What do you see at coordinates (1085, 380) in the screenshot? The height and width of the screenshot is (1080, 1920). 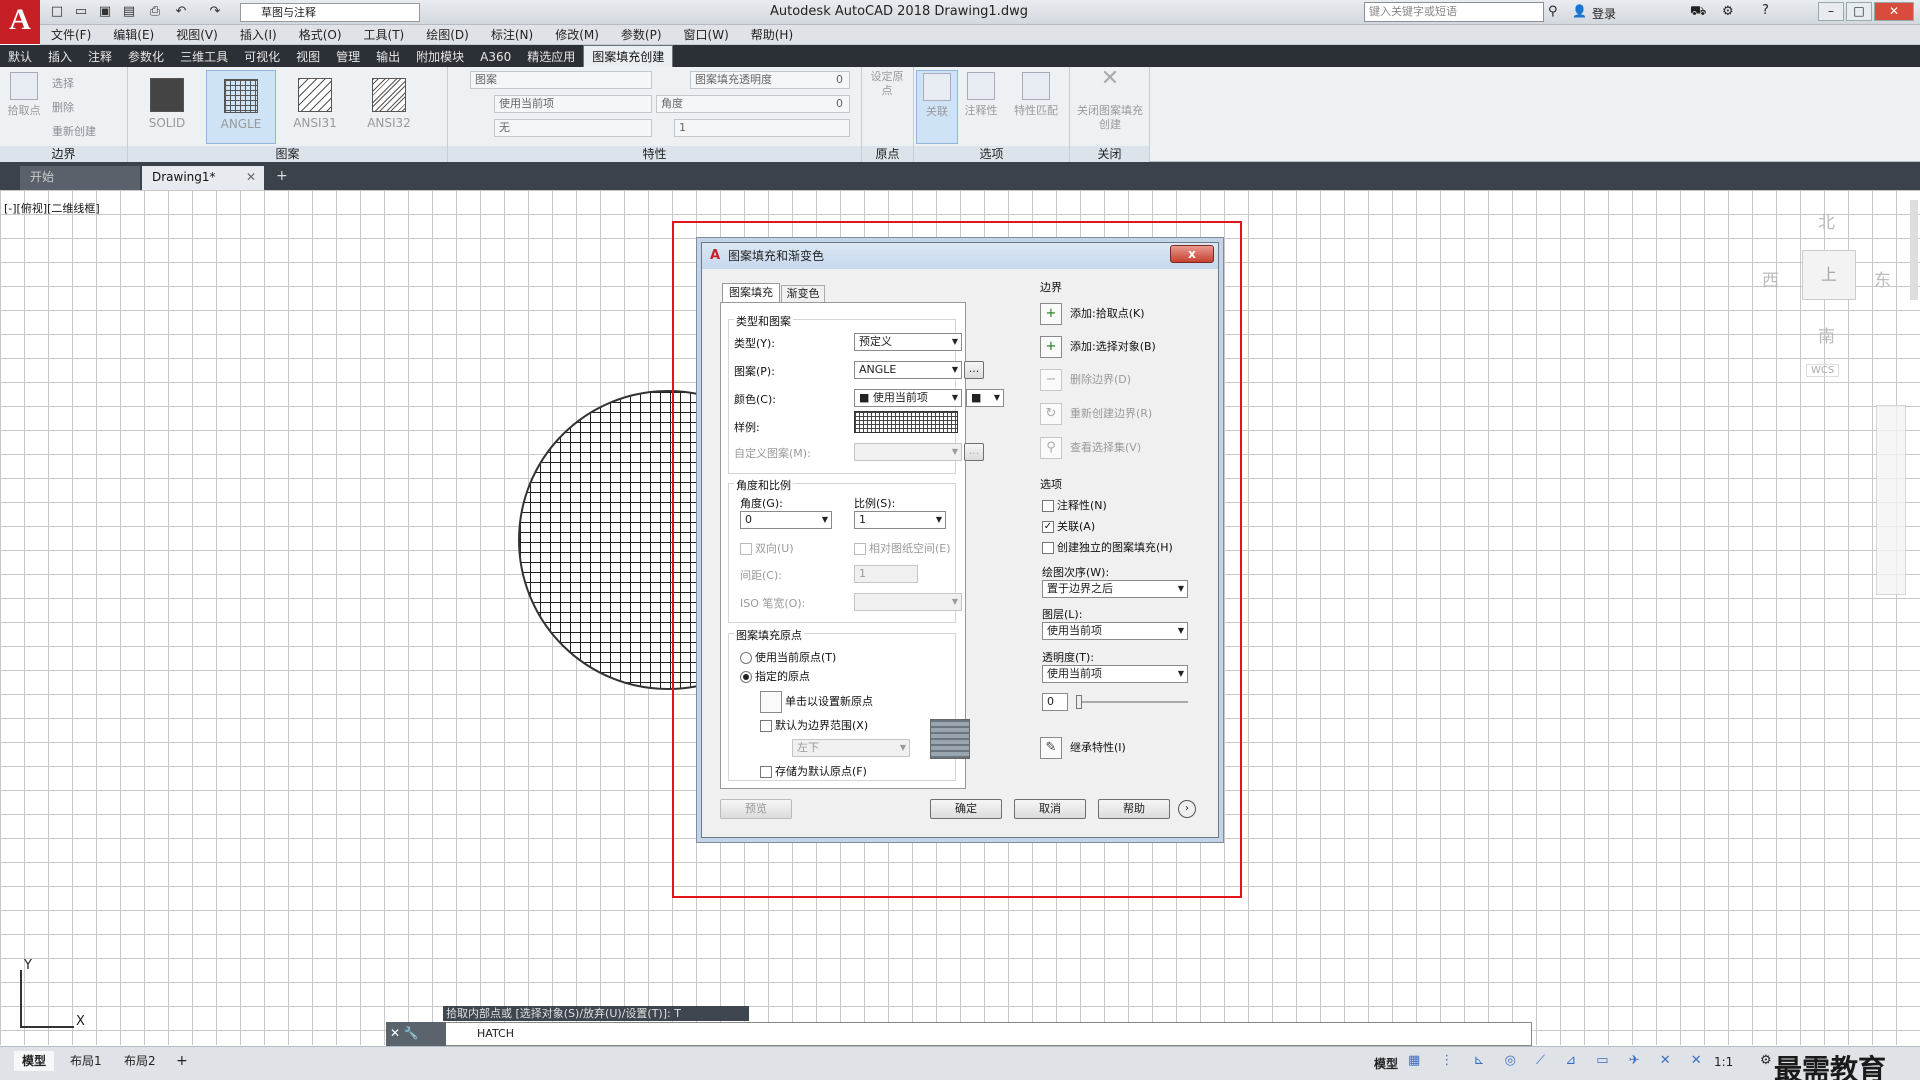 I see `remove-boundaries-button: − 删除边界(D)` at bounding box center [1085, 380].